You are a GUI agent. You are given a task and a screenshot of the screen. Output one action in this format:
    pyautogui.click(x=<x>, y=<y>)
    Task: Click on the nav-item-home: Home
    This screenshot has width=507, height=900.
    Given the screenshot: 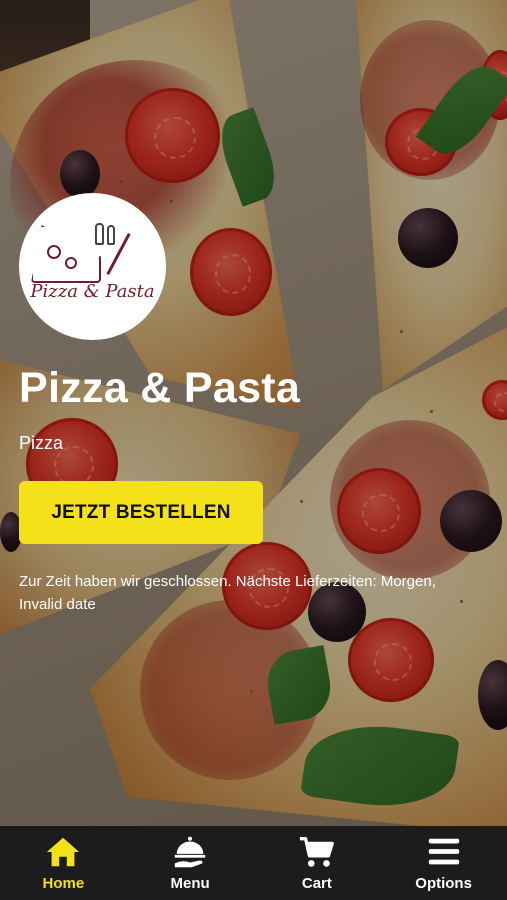 What is the action you would take?
    pyautogui.click(x=63, y=863)
    